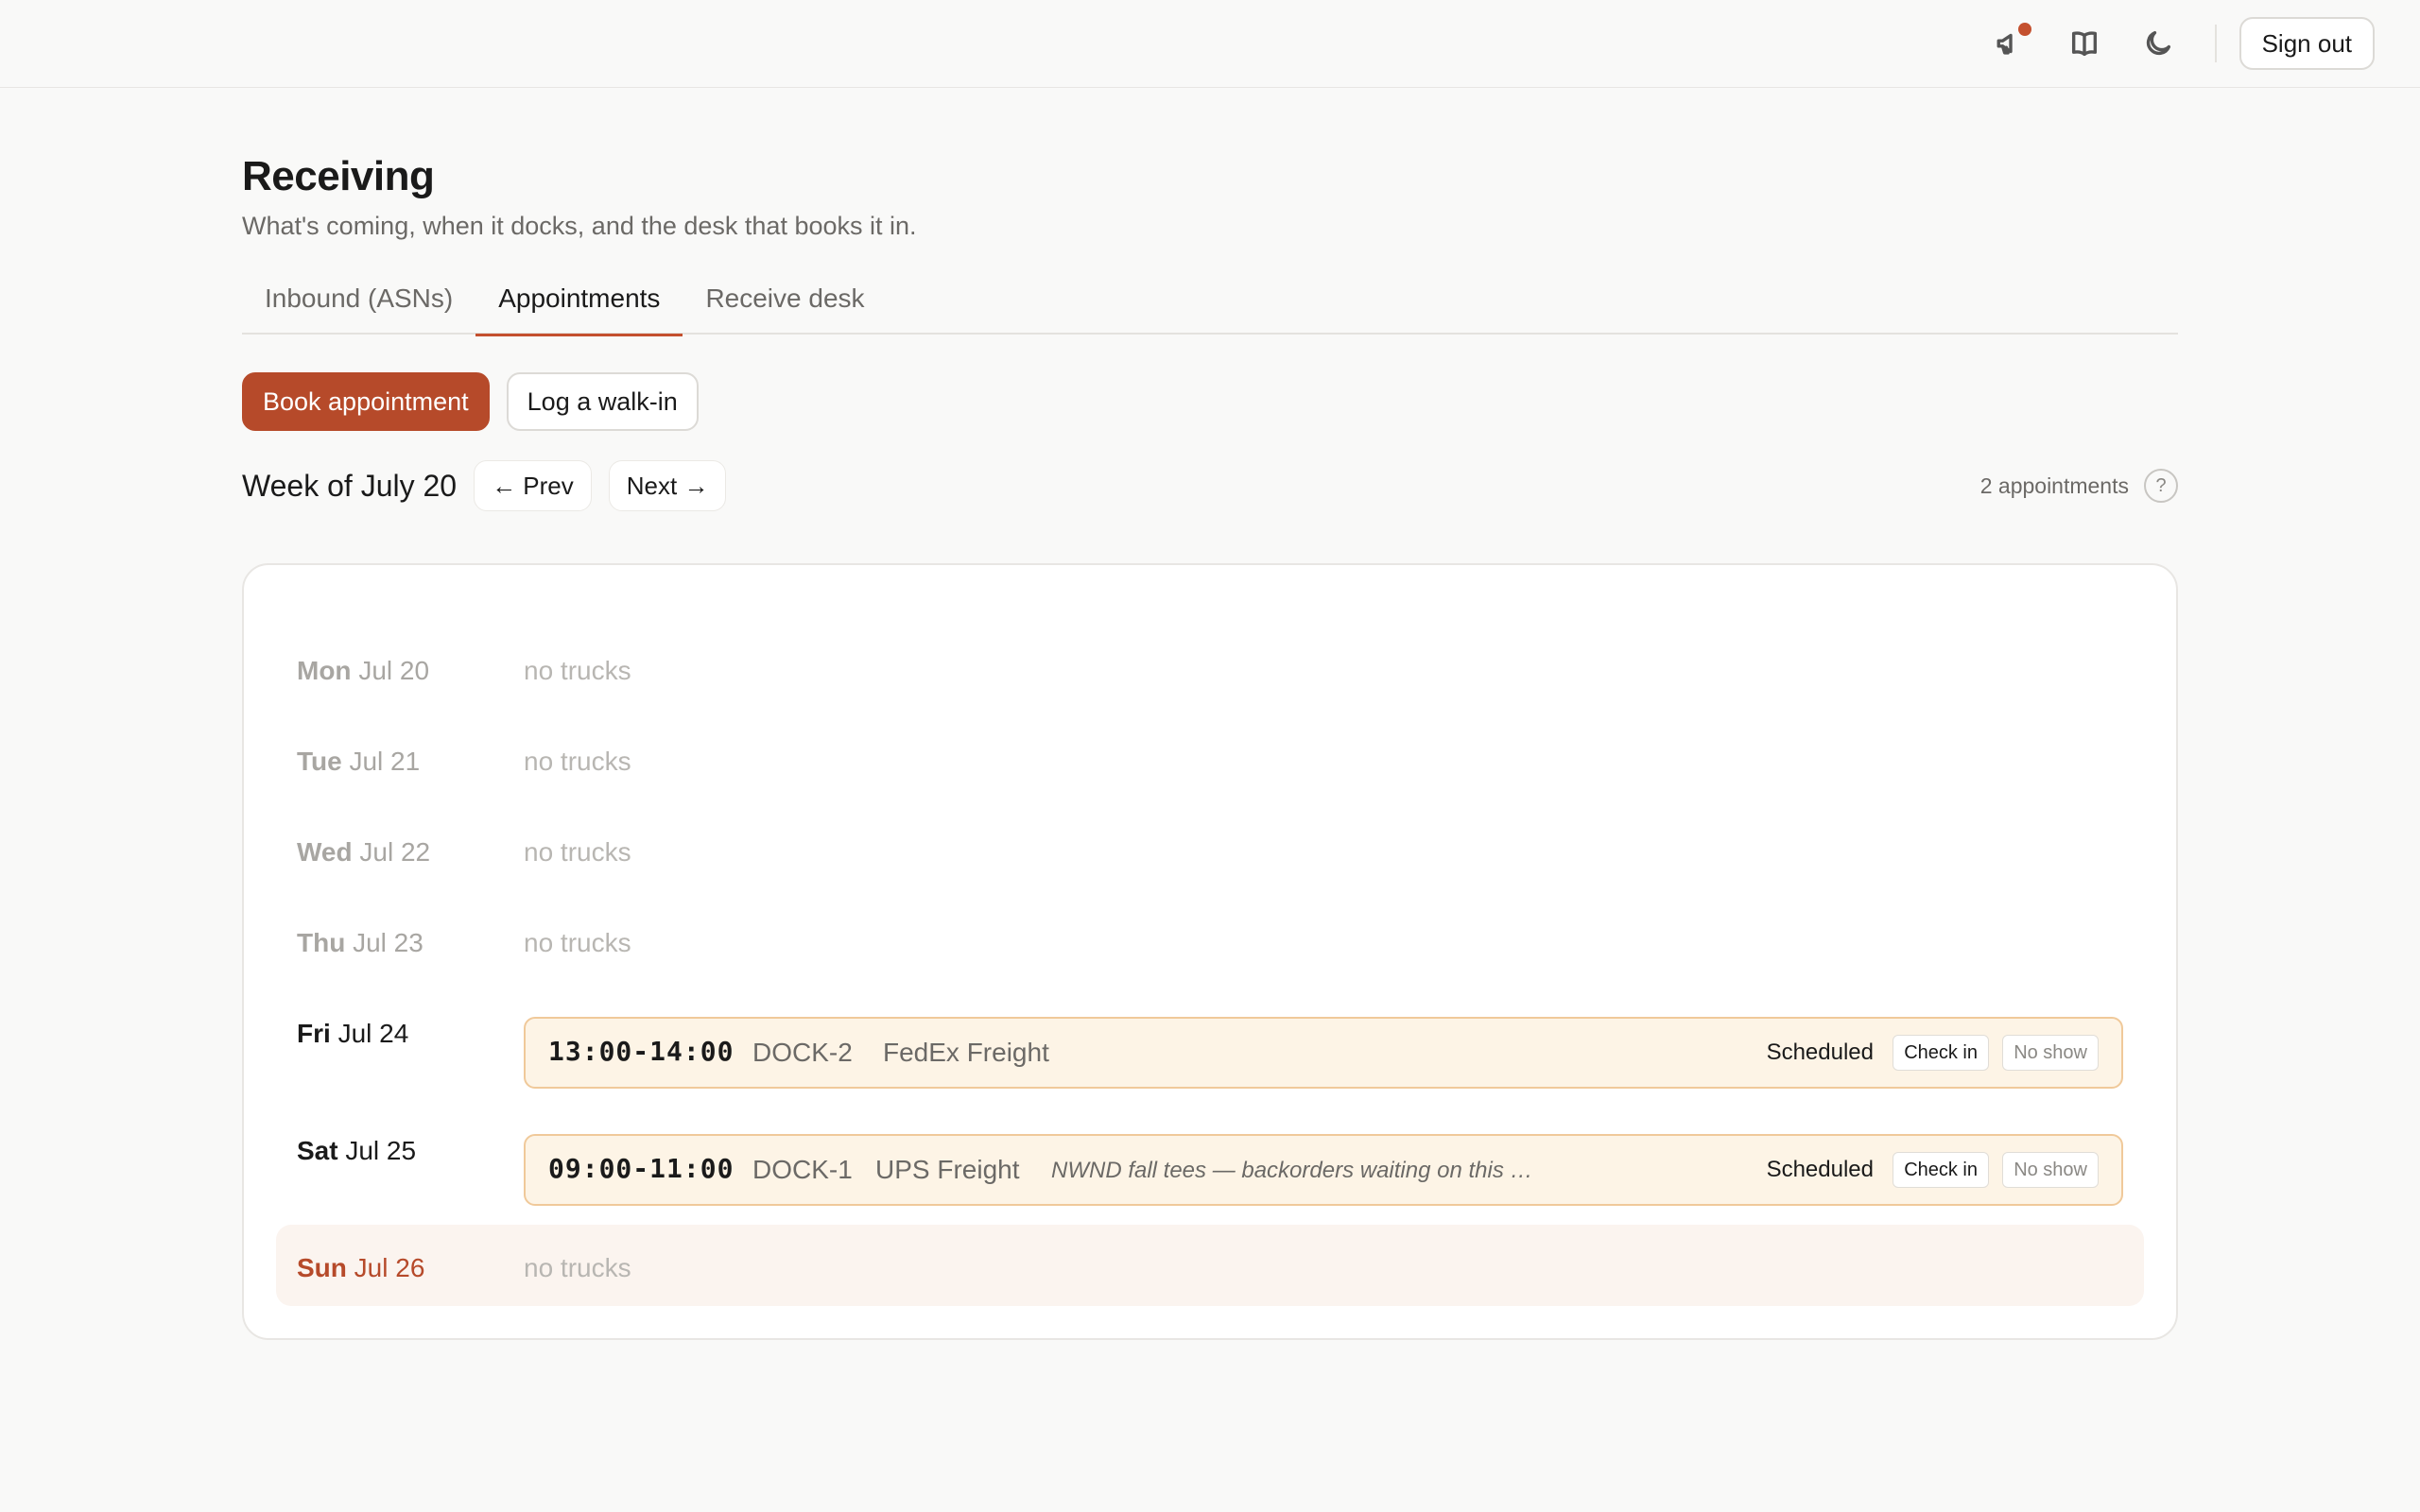  What do you see at coordinates (2159, 43) in the screenshot?
I see `moon-icon` at bounding box center [2159, 43].